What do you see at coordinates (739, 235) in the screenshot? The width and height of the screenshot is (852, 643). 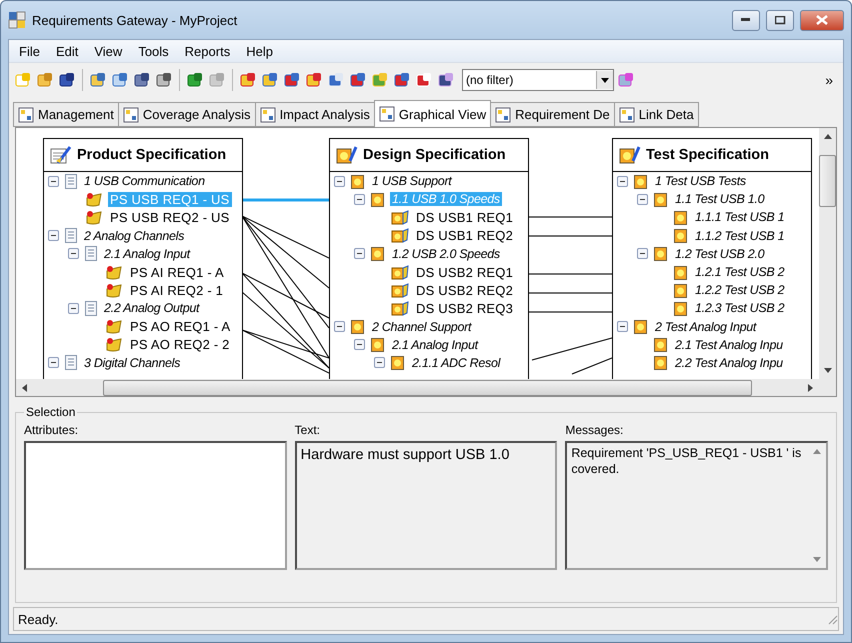 I see `tree-item: 1.1.2 Test USB 1` at bounding box center [739, 235].